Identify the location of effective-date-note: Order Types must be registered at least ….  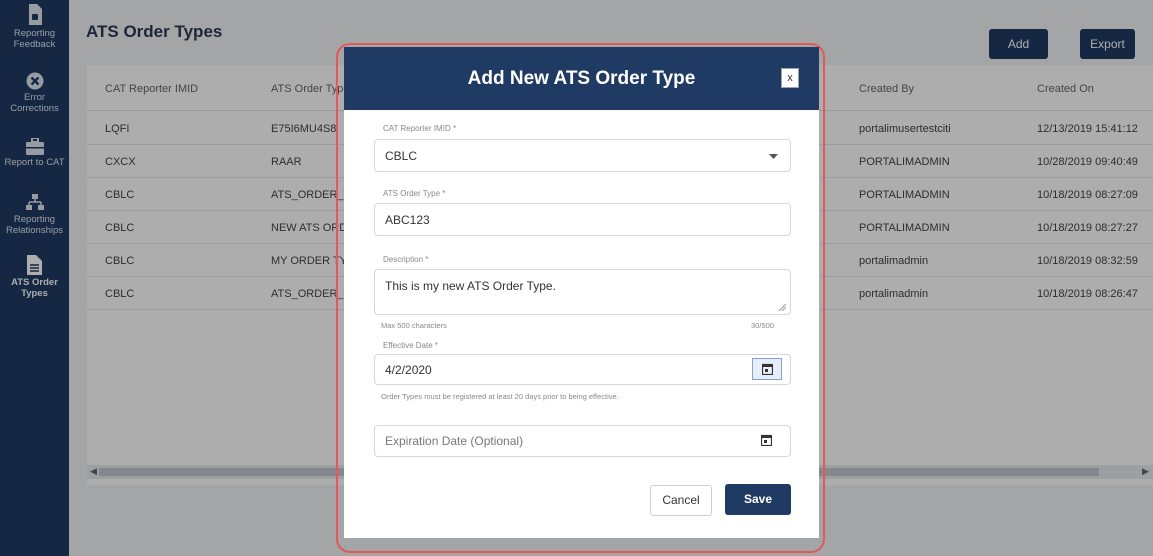
(500, 396).